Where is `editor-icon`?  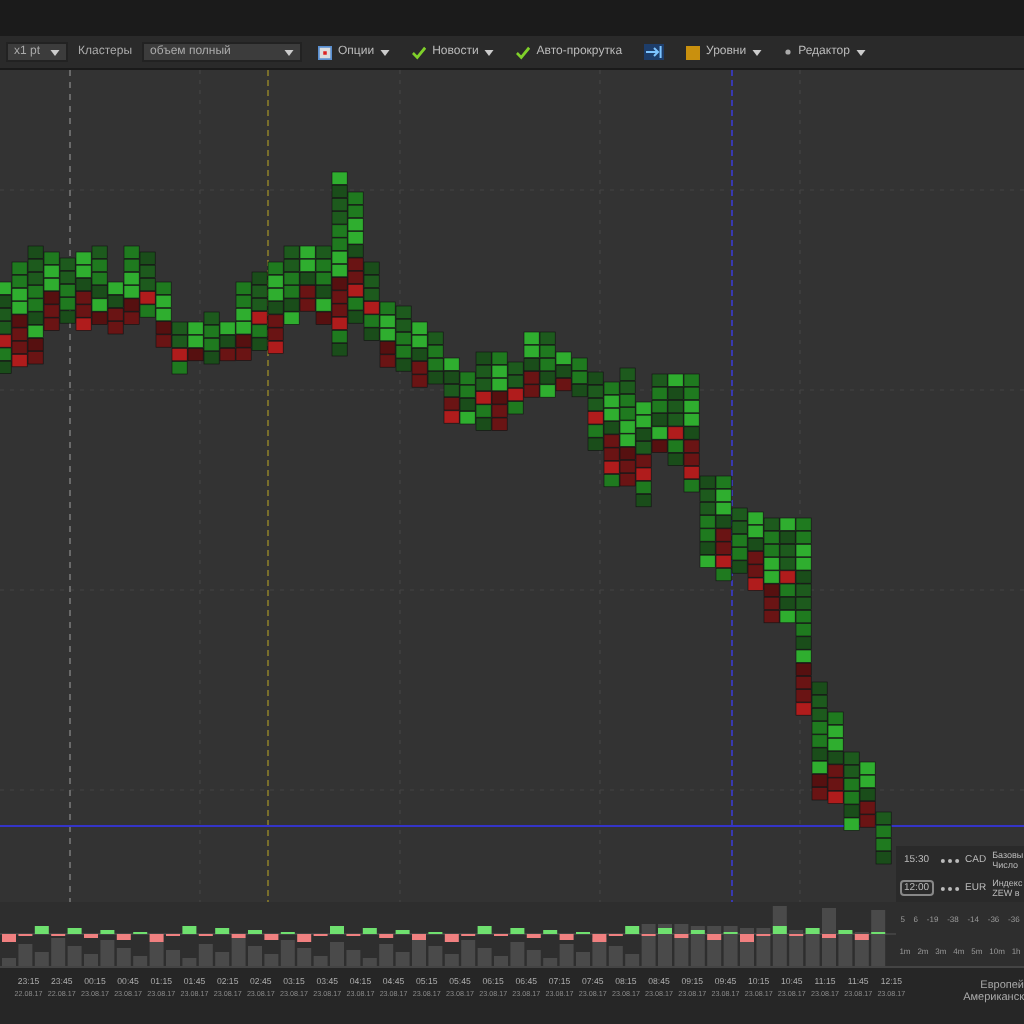
editor-icon is located at coordinates (788, 52).